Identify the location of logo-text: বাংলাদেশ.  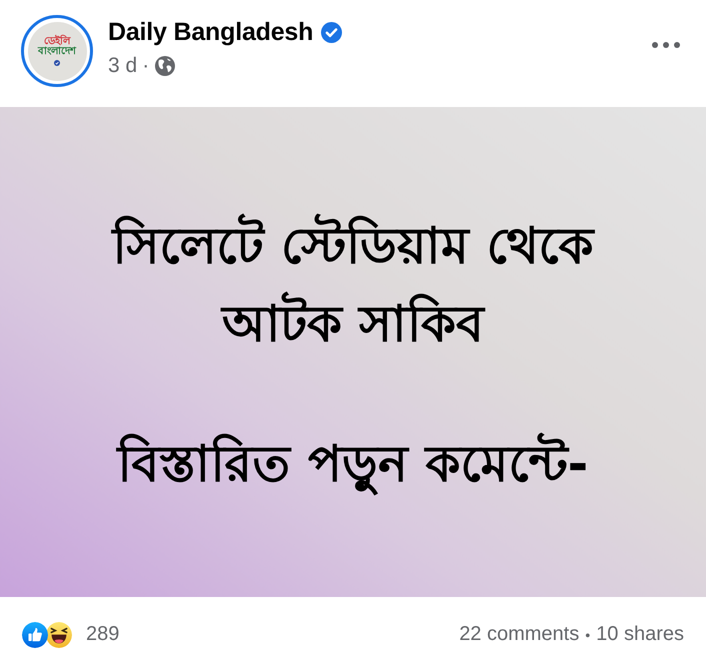
(57, 51).